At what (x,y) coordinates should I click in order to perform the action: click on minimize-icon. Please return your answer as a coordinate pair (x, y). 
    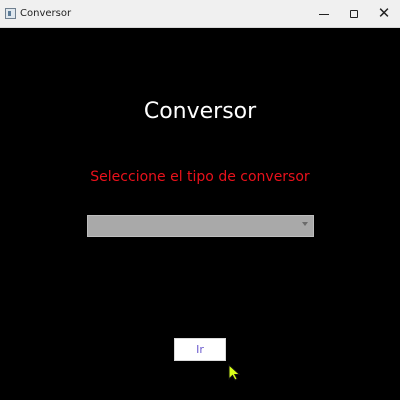
    Looking at the image, I should click on (324, 14).